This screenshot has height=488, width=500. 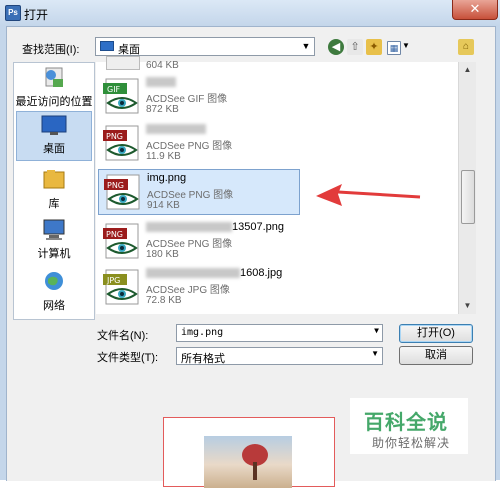 I want to click on file-type: ACDSee JPG 图像, so click(x=188, y=290).